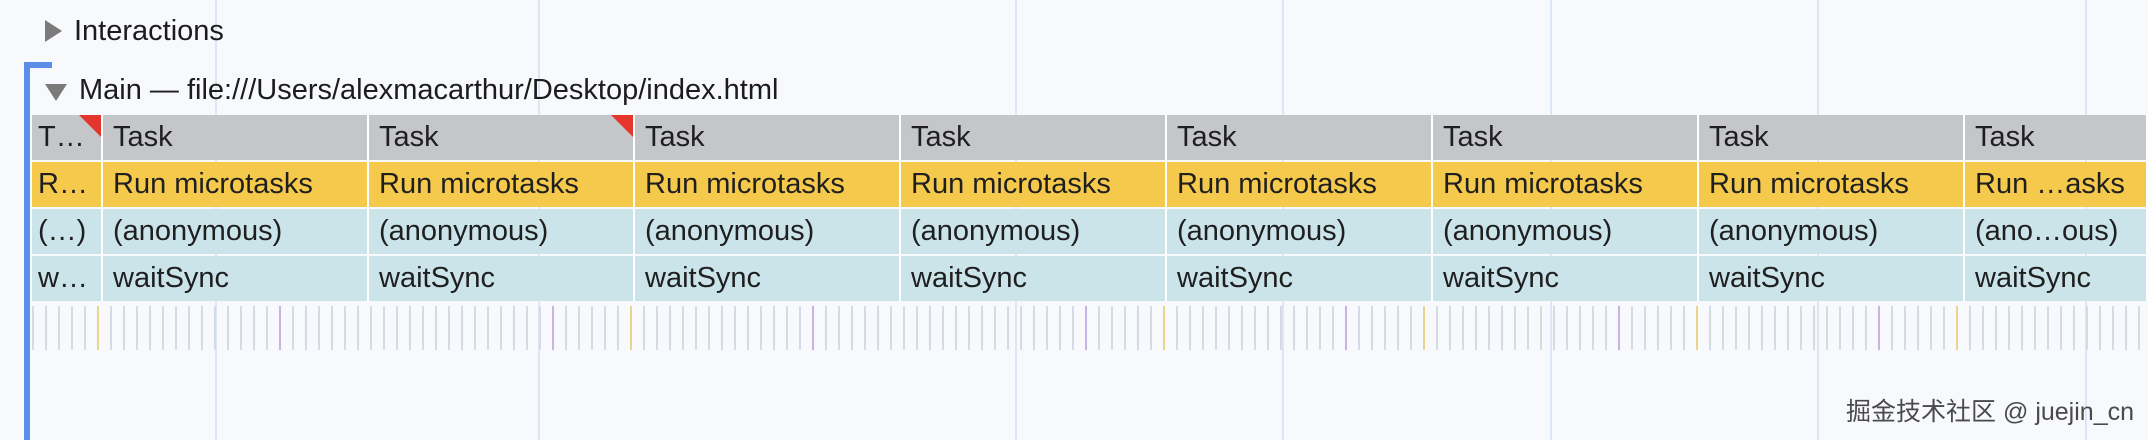 The image size is (2148, 440). Describe the element at coordinates (149, 30) in the screenshot. I see `interactions-track-label: Interactions` at that location.